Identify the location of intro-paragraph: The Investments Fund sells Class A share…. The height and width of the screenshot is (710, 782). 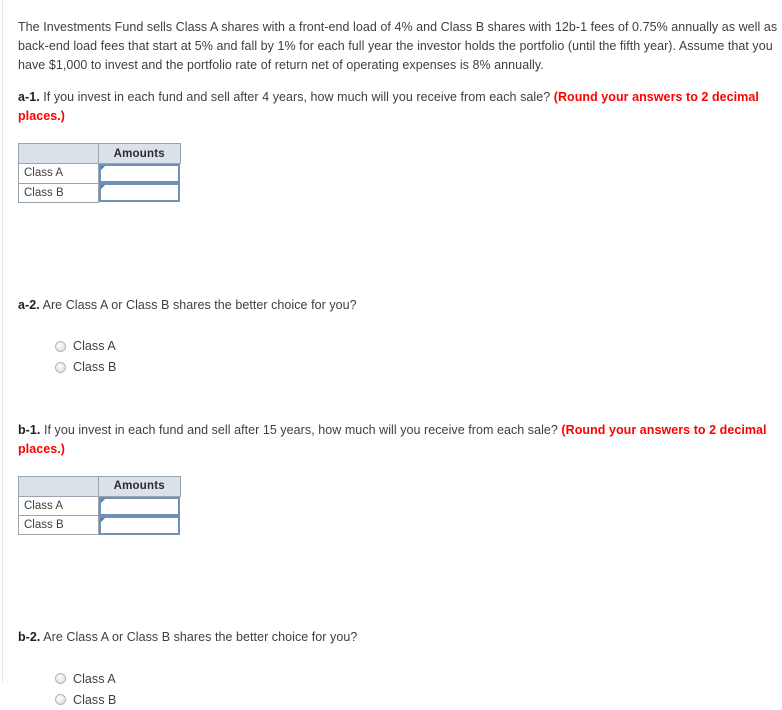
(398, 46).